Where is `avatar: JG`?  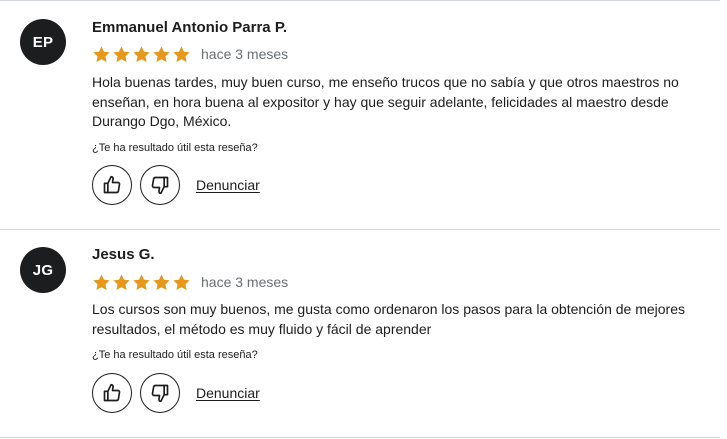
avatar: JG is located at coordinates (43, 270).